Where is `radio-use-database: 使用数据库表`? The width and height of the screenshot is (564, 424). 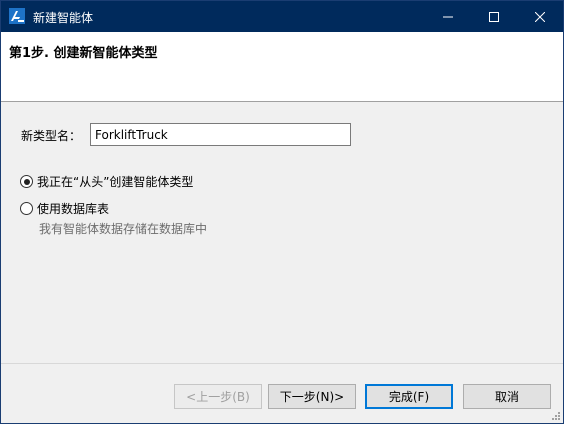
radio-use-database: 使用数据库表 is located at coordinates (64, 208).